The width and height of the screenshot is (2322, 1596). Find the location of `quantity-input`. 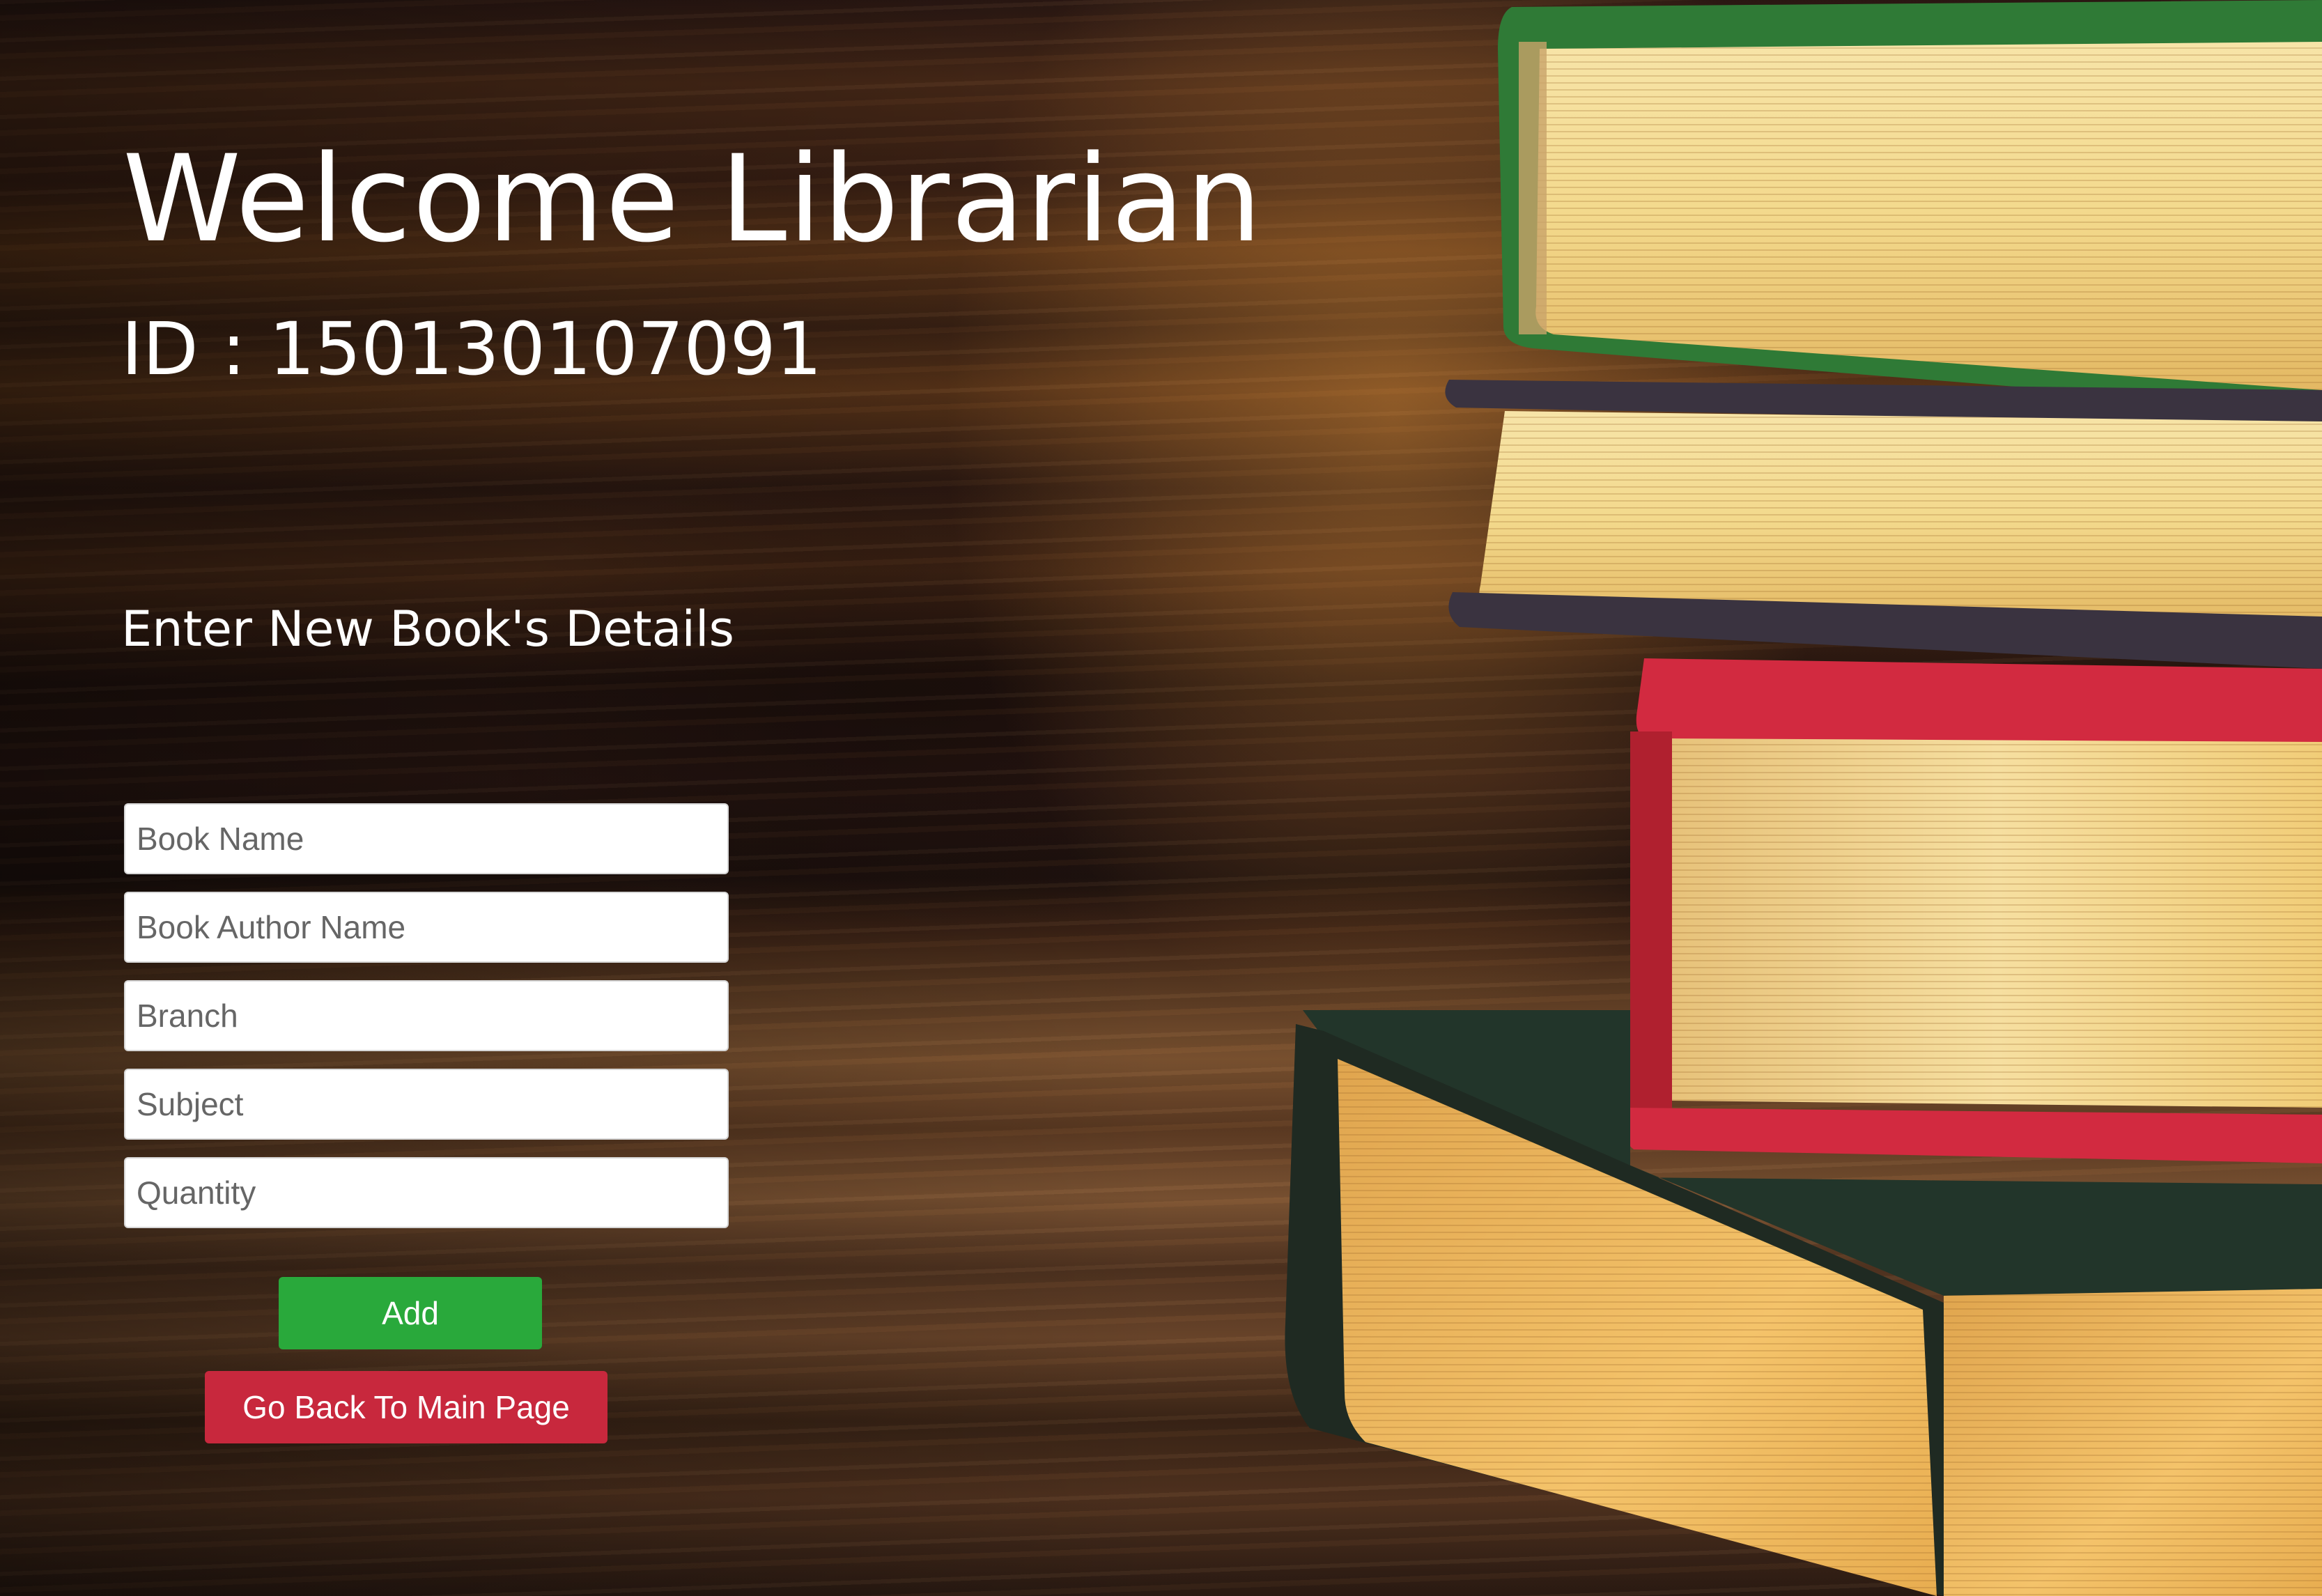

quantity-input is located at coordinates (426, 1192).